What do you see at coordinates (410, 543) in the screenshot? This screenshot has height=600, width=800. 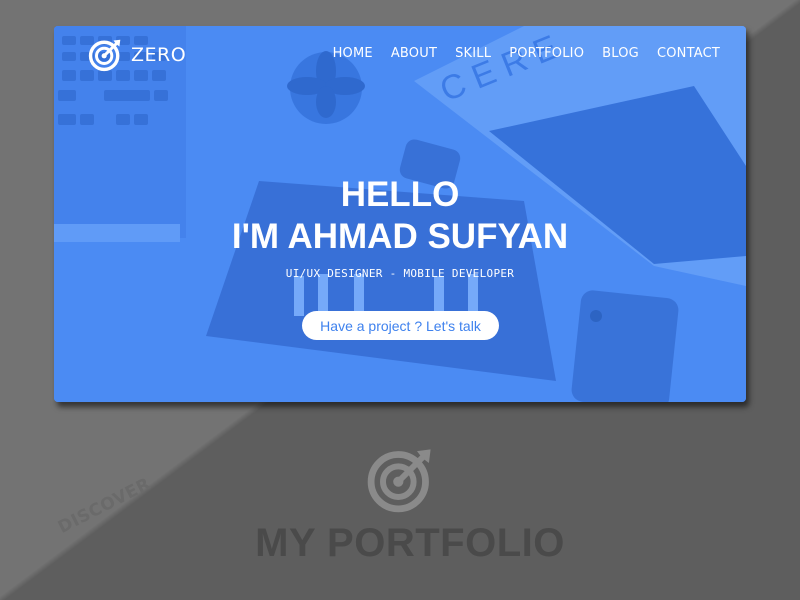 I see `section-title: MY PORTFOLIO` at bounding box center [410, 543].